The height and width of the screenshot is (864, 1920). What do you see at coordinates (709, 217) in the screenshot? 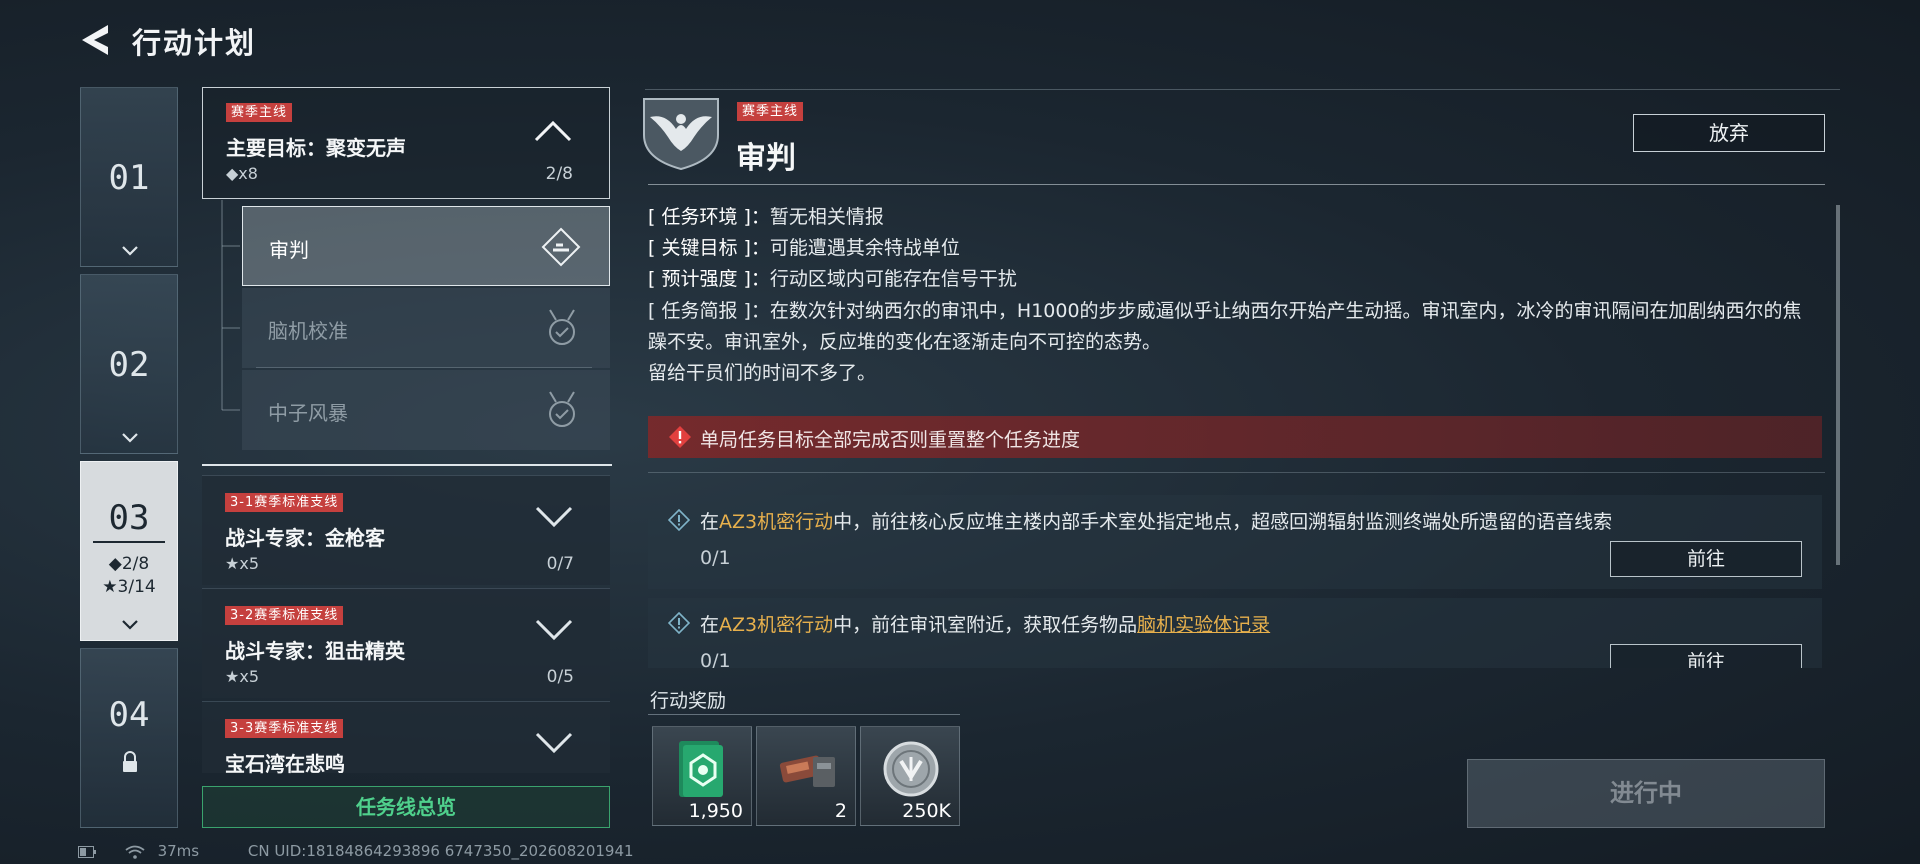
I see `info-key: [ 任务环境 ]：` at bounding box center [709, 217].